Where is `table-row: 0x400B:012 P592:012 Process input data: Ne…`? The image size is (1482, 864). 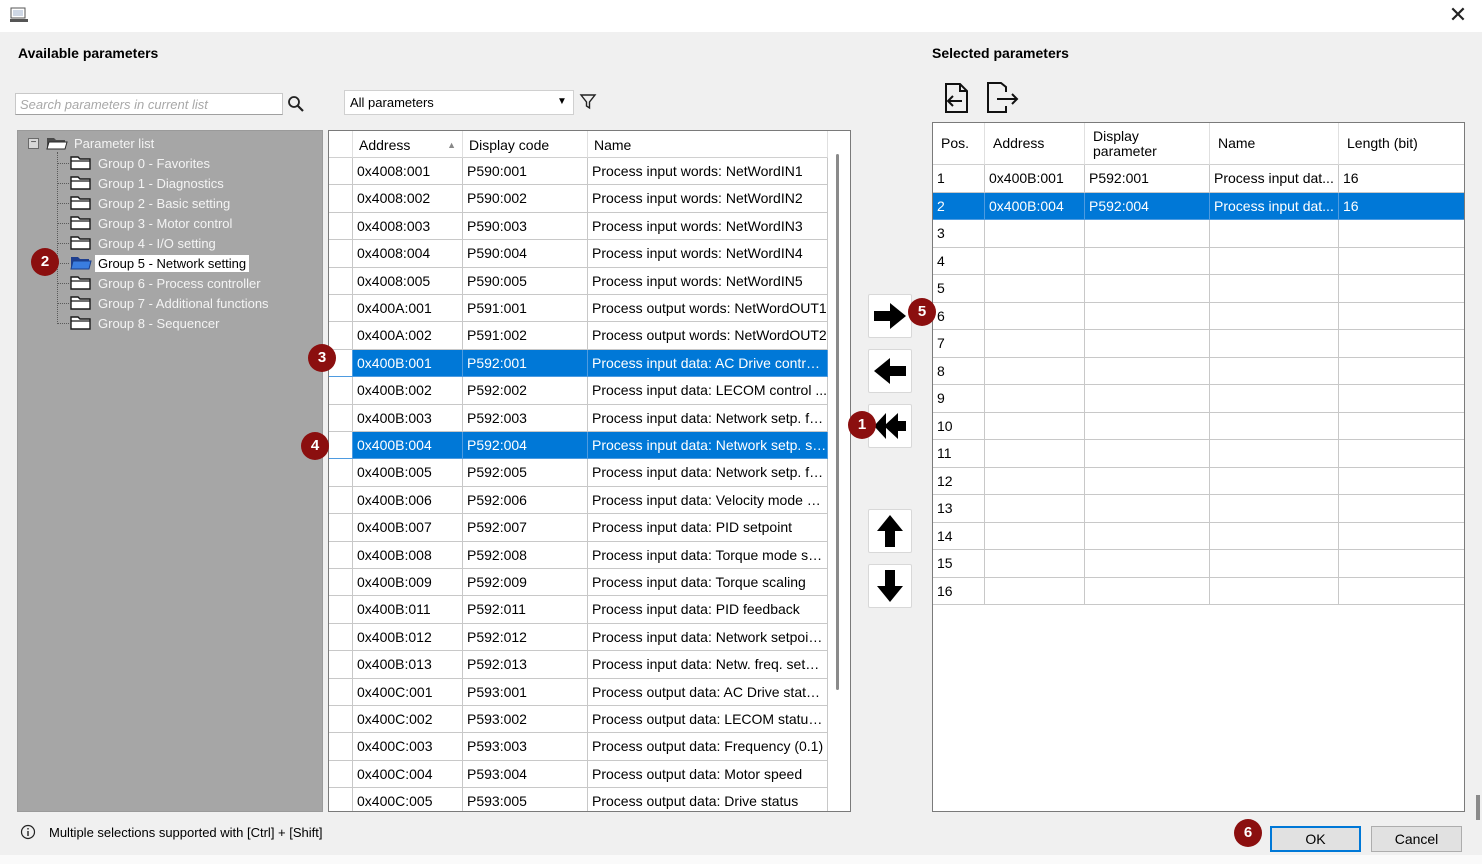 table-row: 0x400B:012 P592:012 Process input data: Ne… is located at coordinates (578, 637).